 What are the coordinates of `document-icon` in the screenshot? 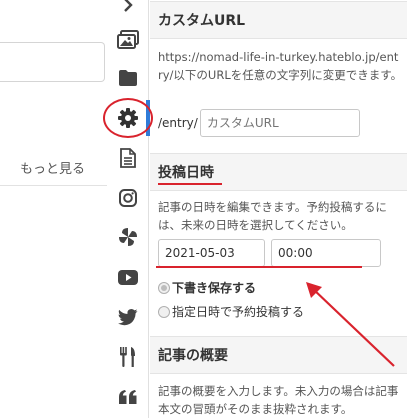 It's located at (128, 158).